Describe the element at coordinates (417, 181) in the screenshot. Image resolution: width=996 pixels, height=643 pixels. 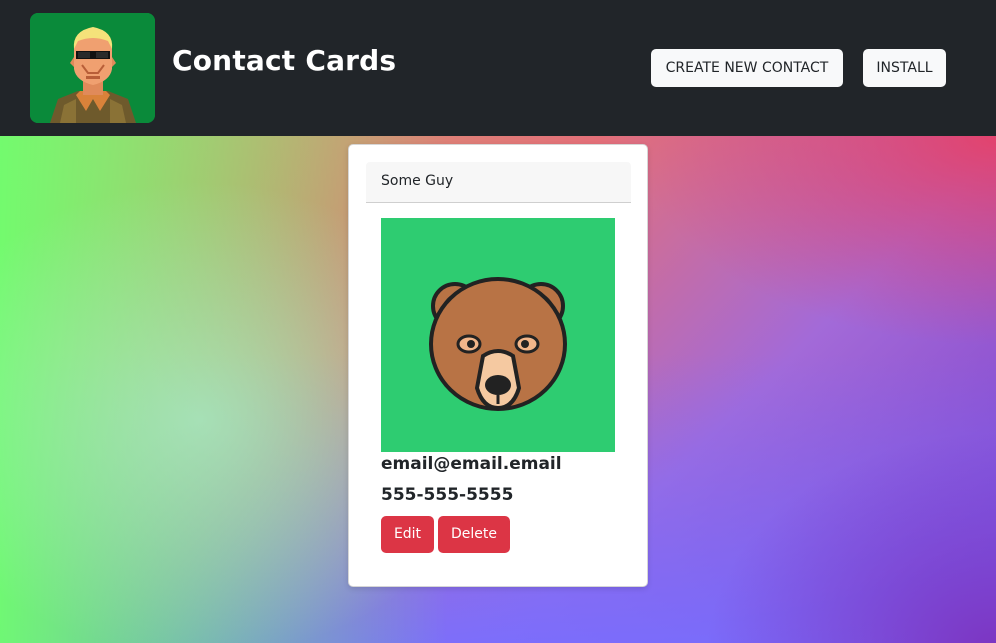
I see `contact-name: Some Guy` at that location.